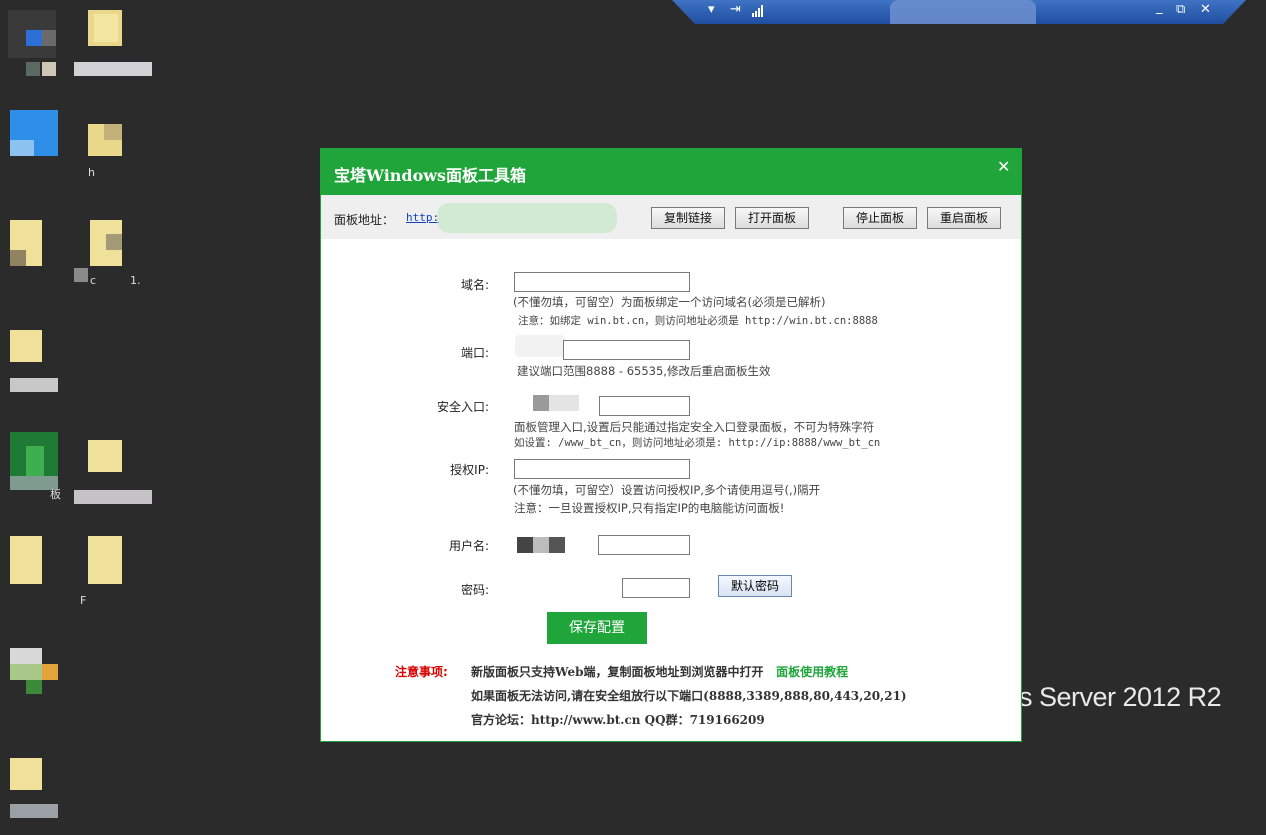 This screenshot has height=835, width=1266. I want to click on username-redacted, so click(525, 545).